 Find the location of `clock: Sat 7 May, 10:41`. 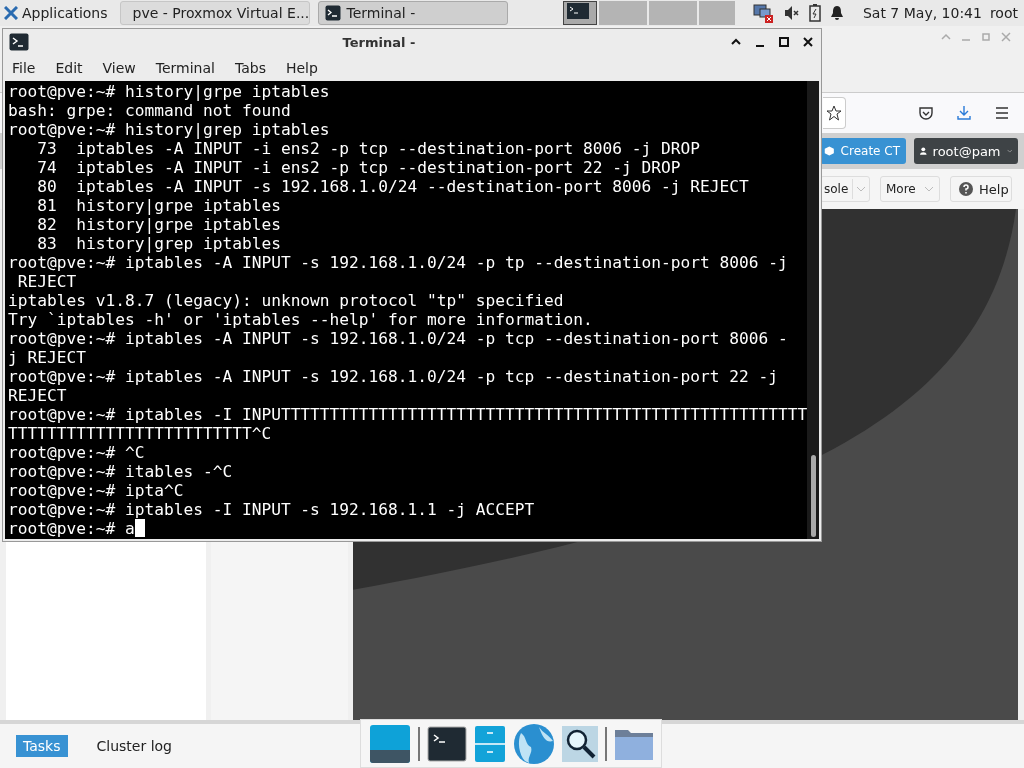

clock: Sat 7 May, 10:41 is located at coordinates (922, 13).